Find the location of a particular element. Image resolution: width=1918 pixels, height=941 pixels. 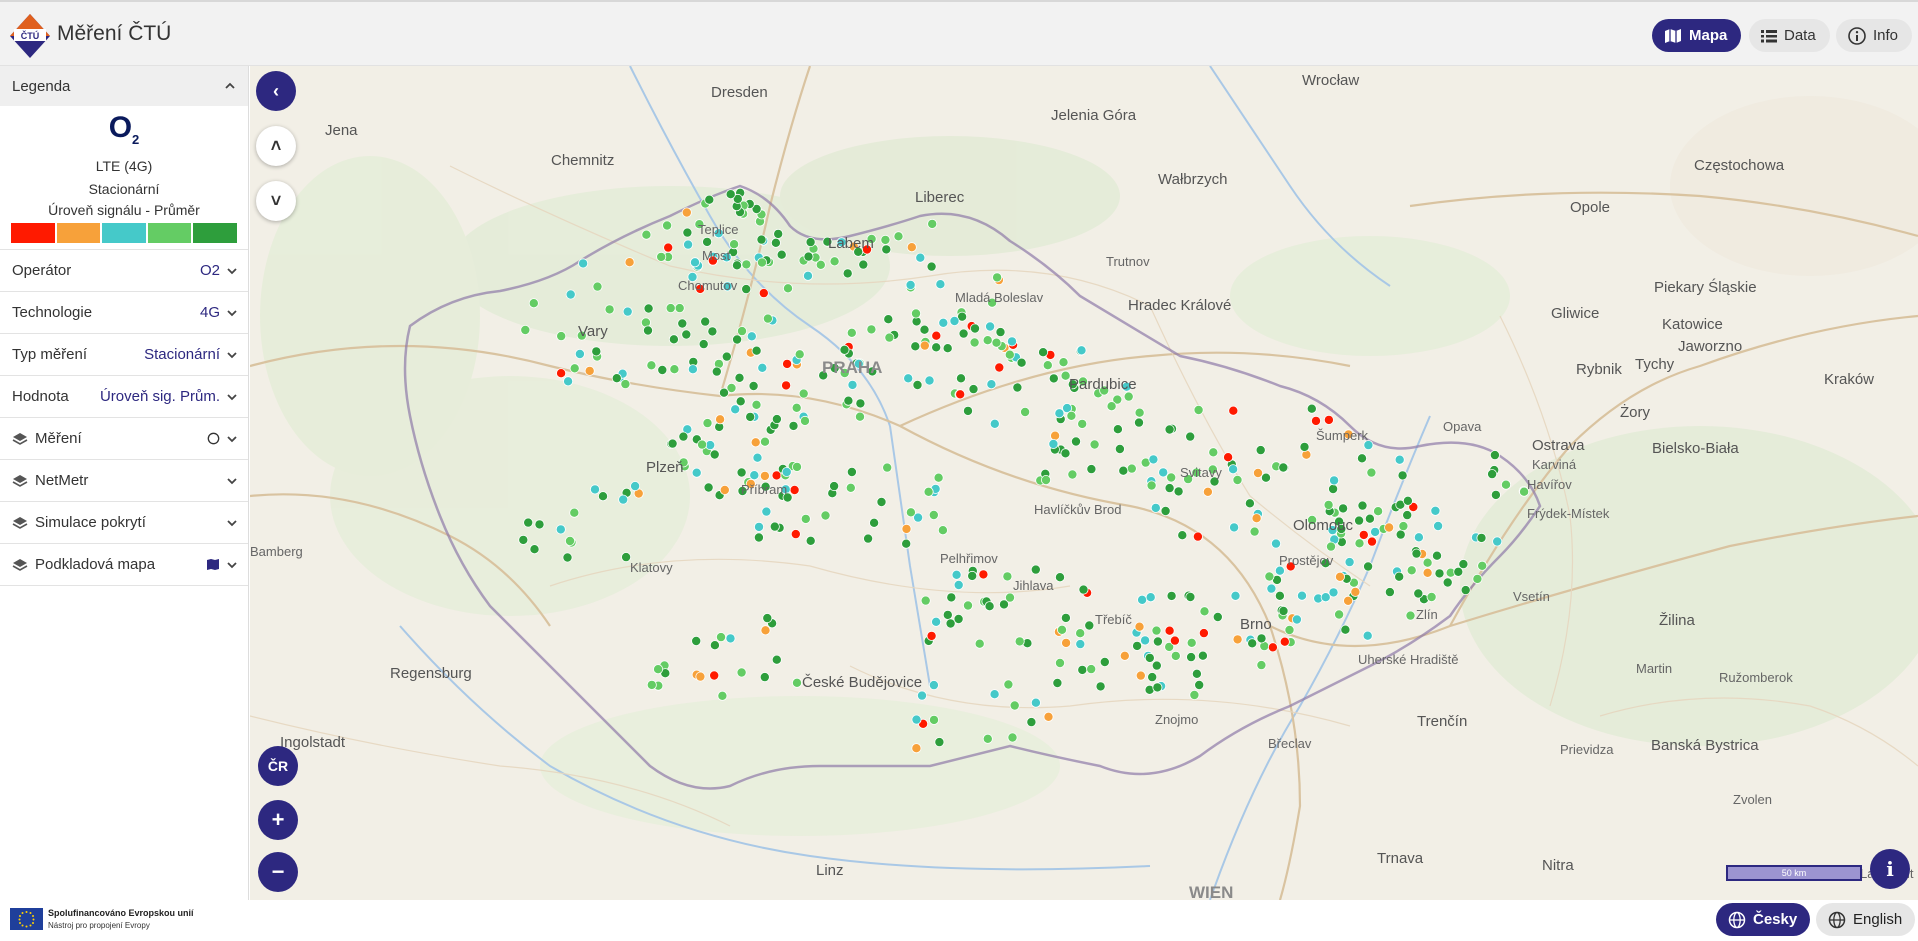

filter-value: Hodnota Úroveň sig. Prům. is located at coordinates (124, 397).